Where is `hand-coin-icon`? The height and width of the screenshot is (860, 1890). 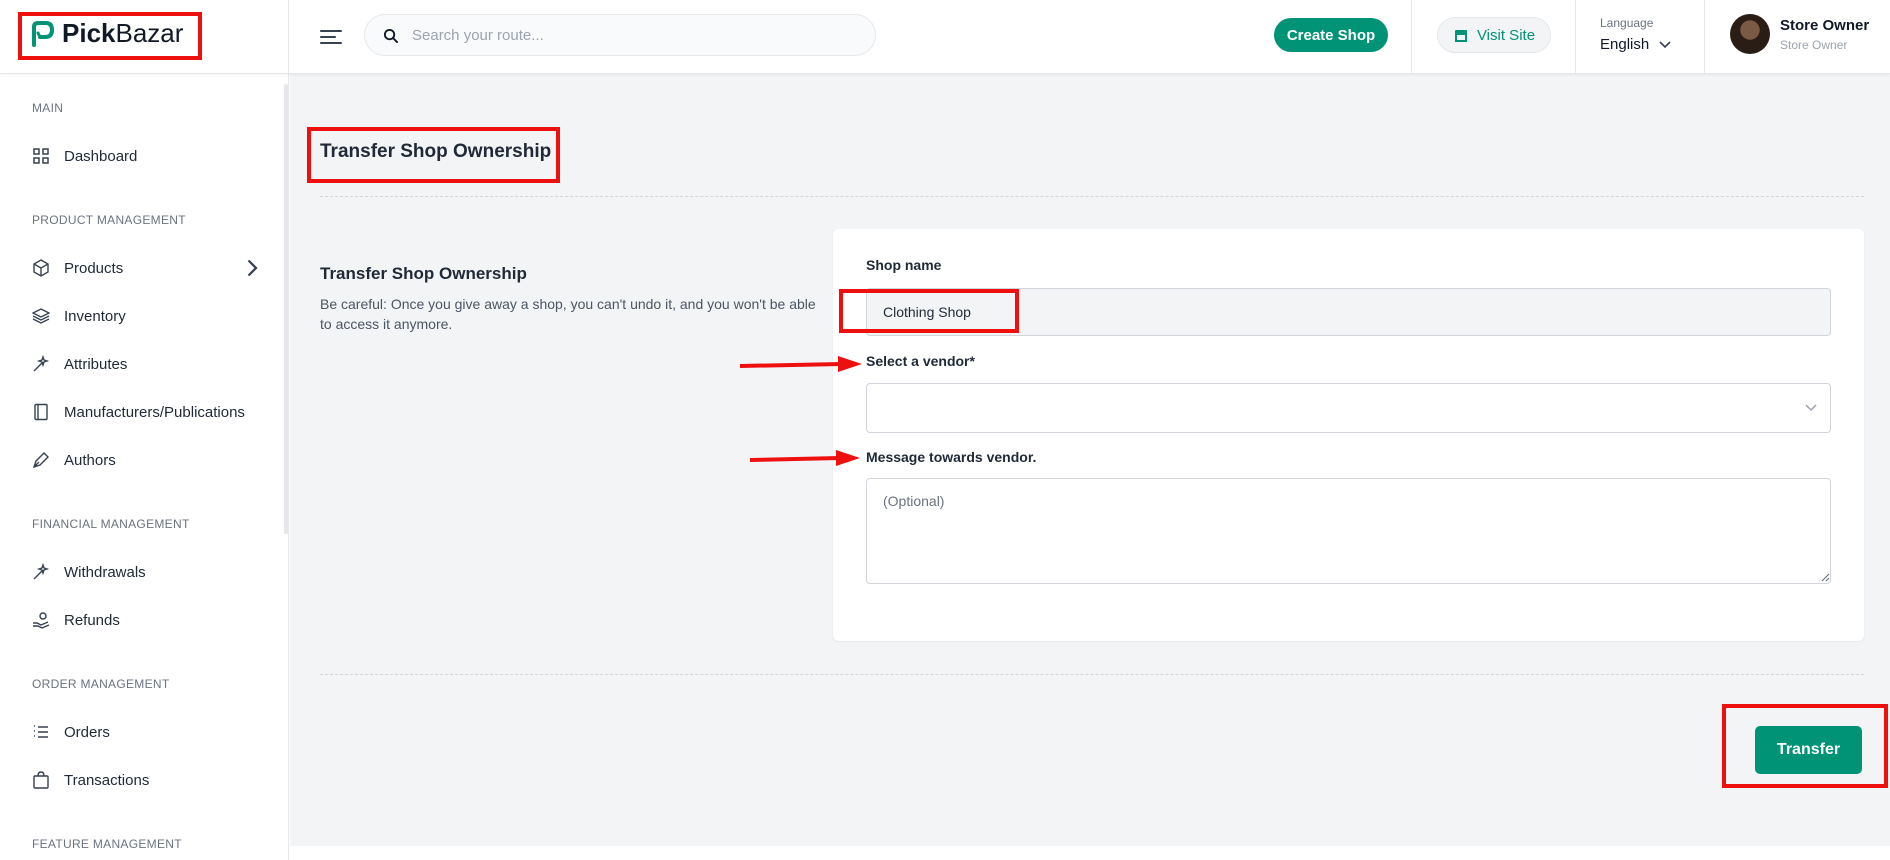 hand-coin-icon is located at coordinates (41, 620).